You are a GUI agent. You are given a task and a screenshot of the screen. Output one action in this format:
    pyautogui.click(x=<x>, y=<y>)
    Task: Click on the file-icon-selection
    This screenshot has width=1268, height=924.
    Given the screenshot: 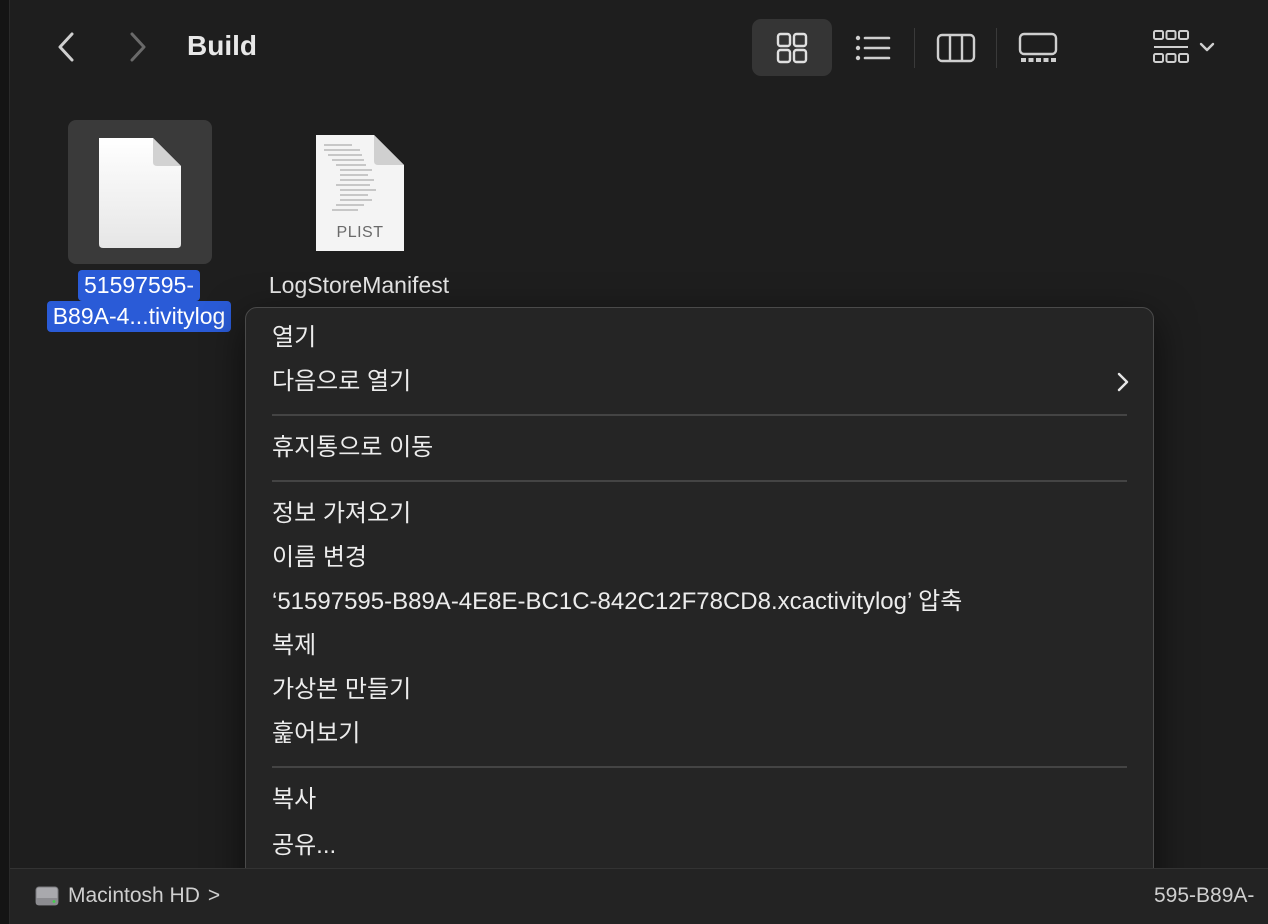 What is the action you would take?
    pyautogui.click(x=140, y=192)
    